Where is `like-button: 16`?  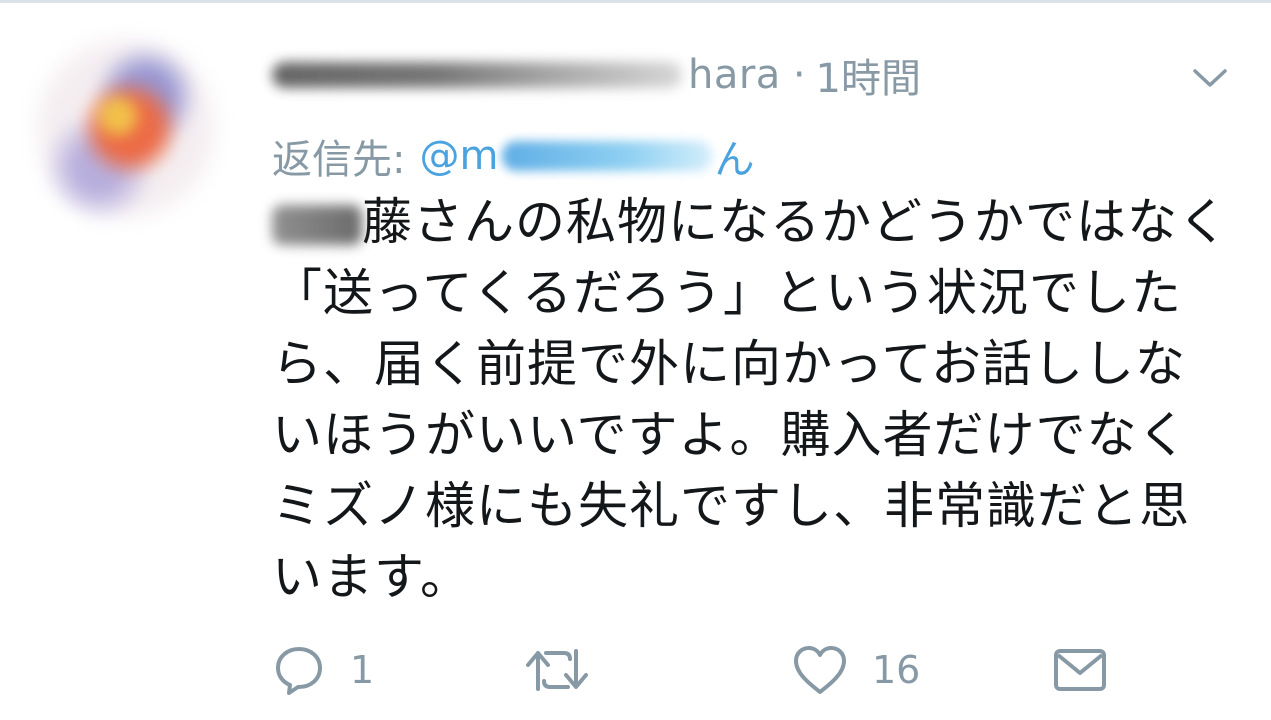
like-button: 16 is located at coordinates (856, 670).